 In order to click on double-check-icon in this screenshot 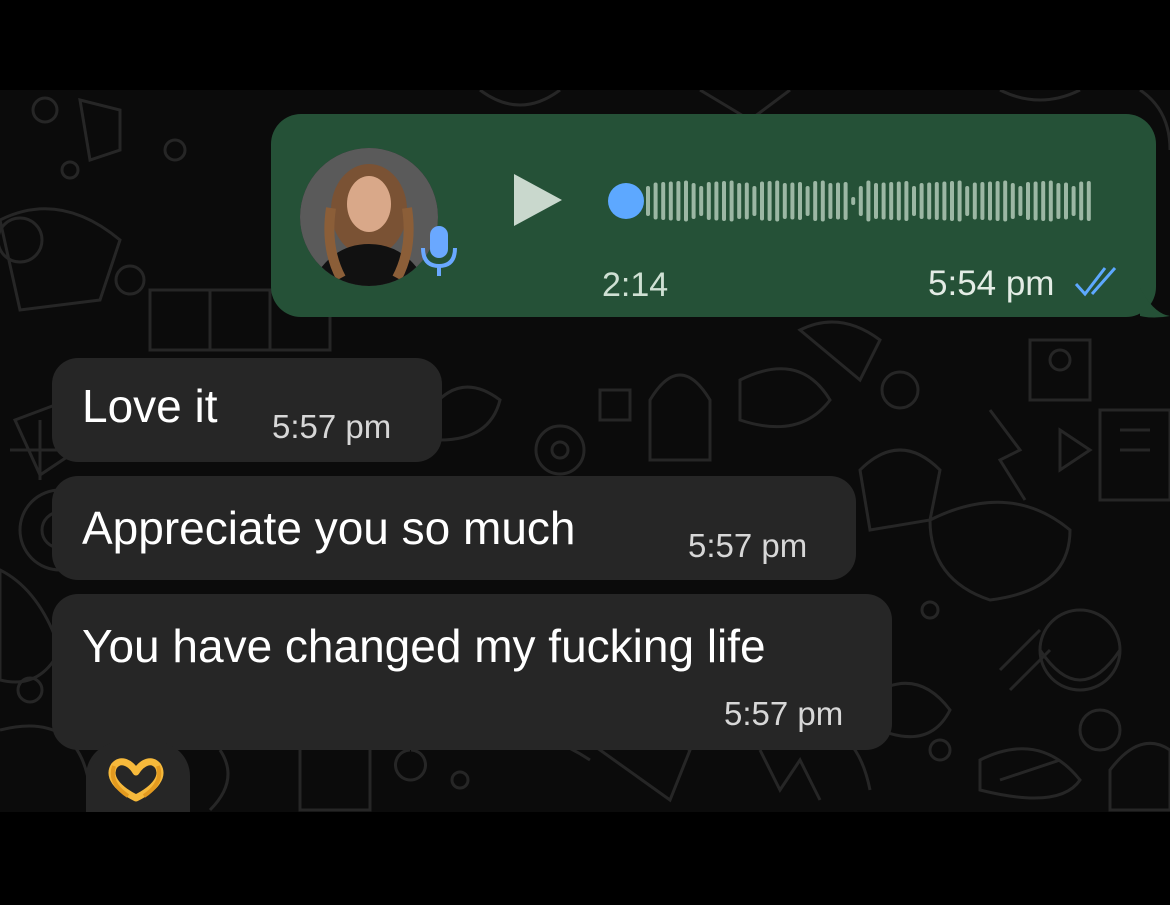, I will do `click(1095, 282)`.